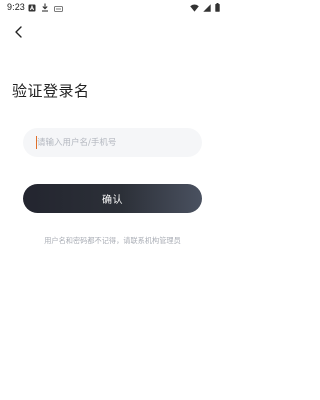 Image resolution: width=320 pixels, height=400 pixels. Describe the element at coordinates (217, 8) in the screenshot. I see `battery-icon` at that location.